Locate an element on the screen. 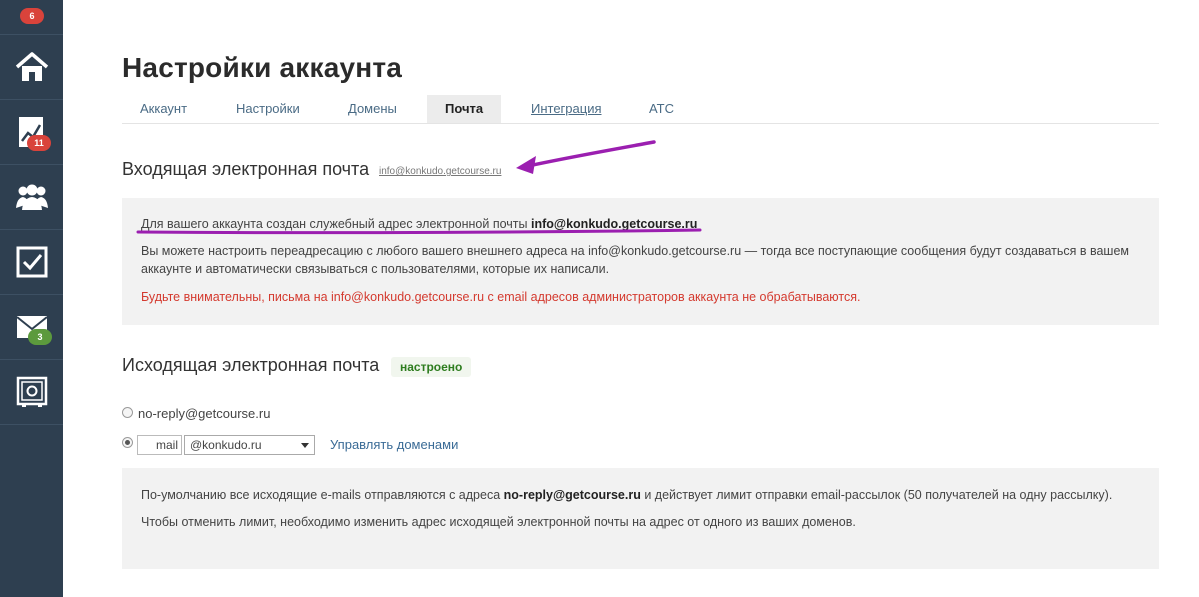 The width and height of the screenshot is (1199, 597). sidebar-top-item: 6 is located at coordinates (31, 17).